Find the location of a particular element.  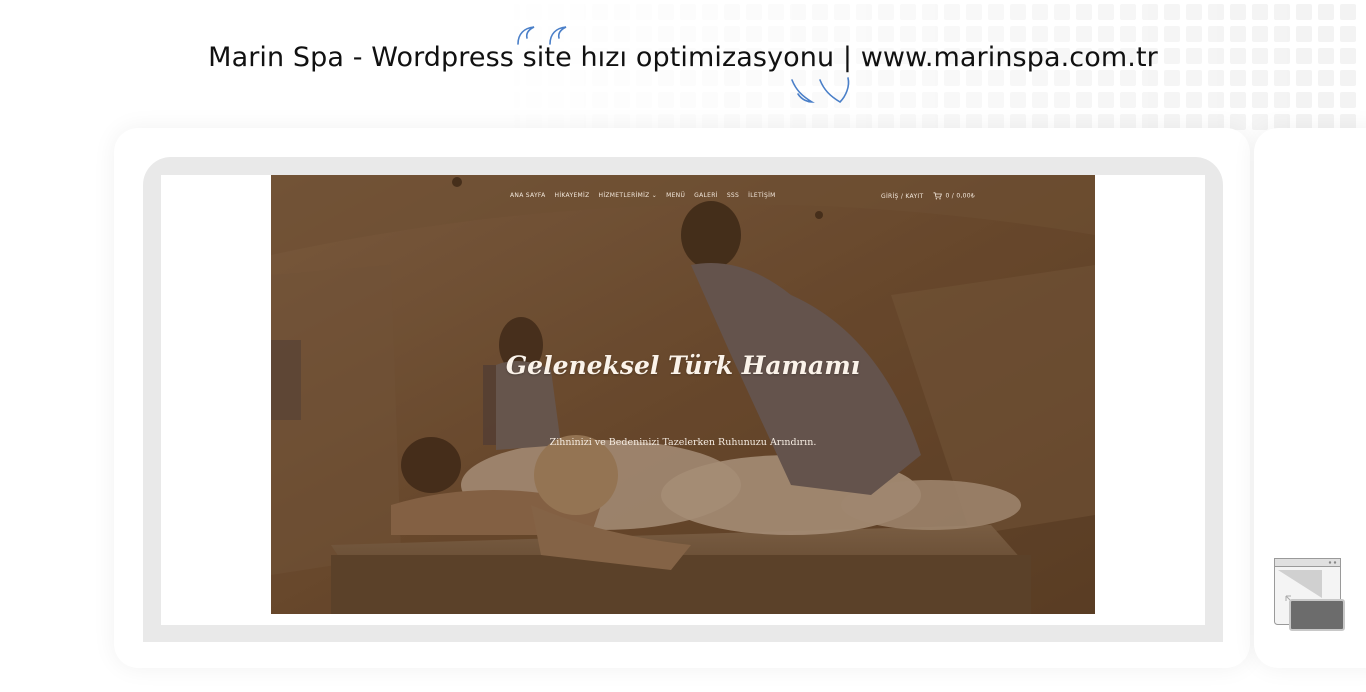

nav-item-home: ANA SAYFA is located at coordinates (528, 195).